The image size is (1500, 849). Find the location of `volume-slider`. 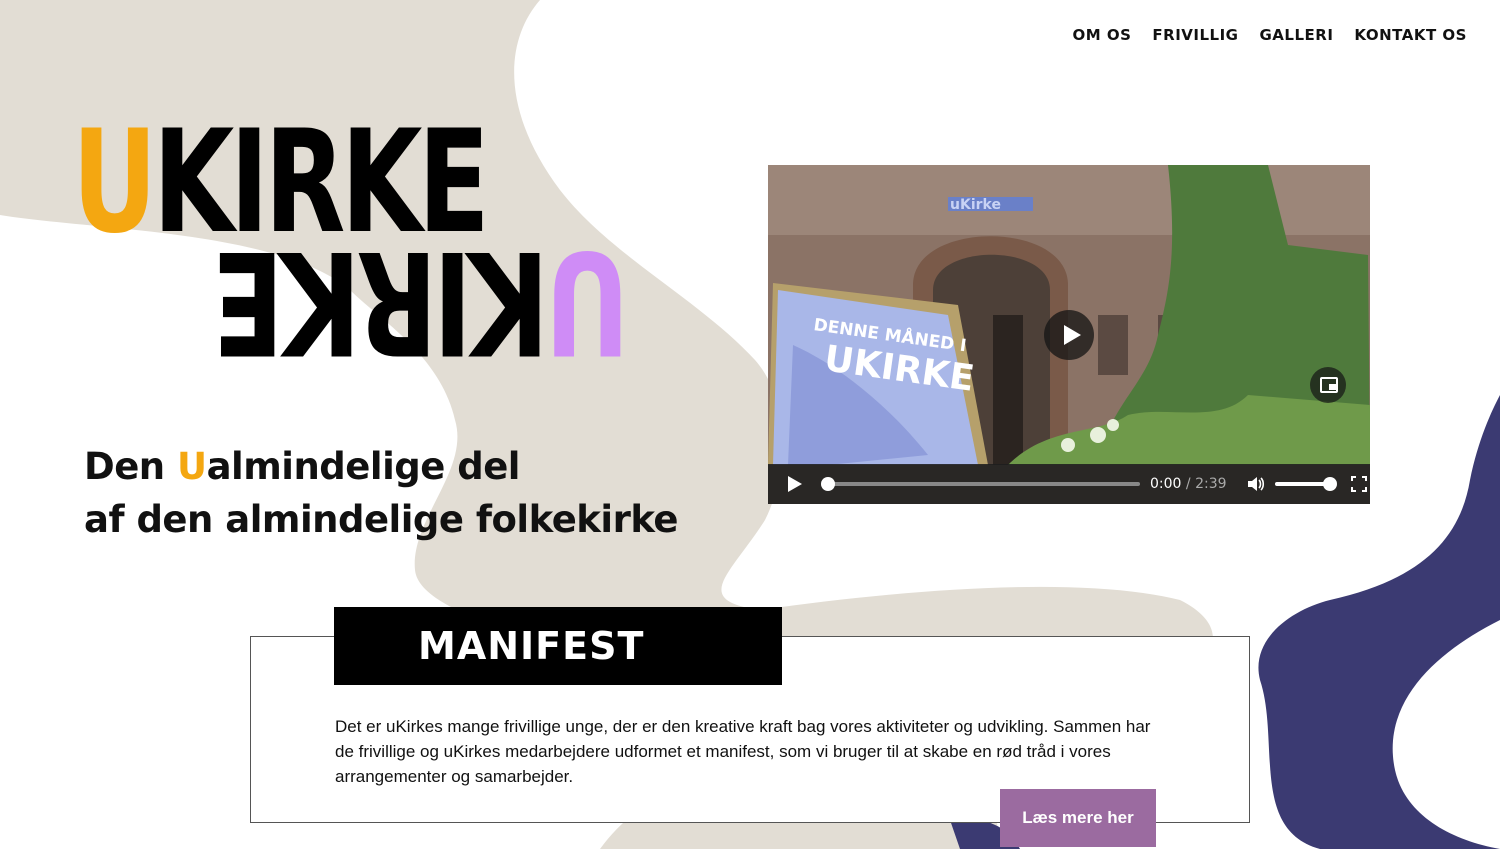

volume-slider is located at coordinates (1305, 484).